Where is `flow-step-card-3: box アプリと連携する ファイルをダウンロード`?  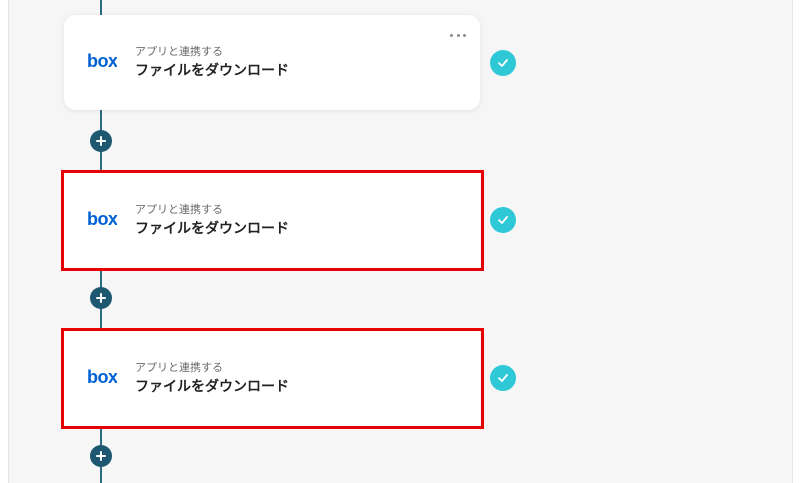
flow-step-card-3: box アプリと連携する ファイルをダウンロード is located at coordinates (272, 378).